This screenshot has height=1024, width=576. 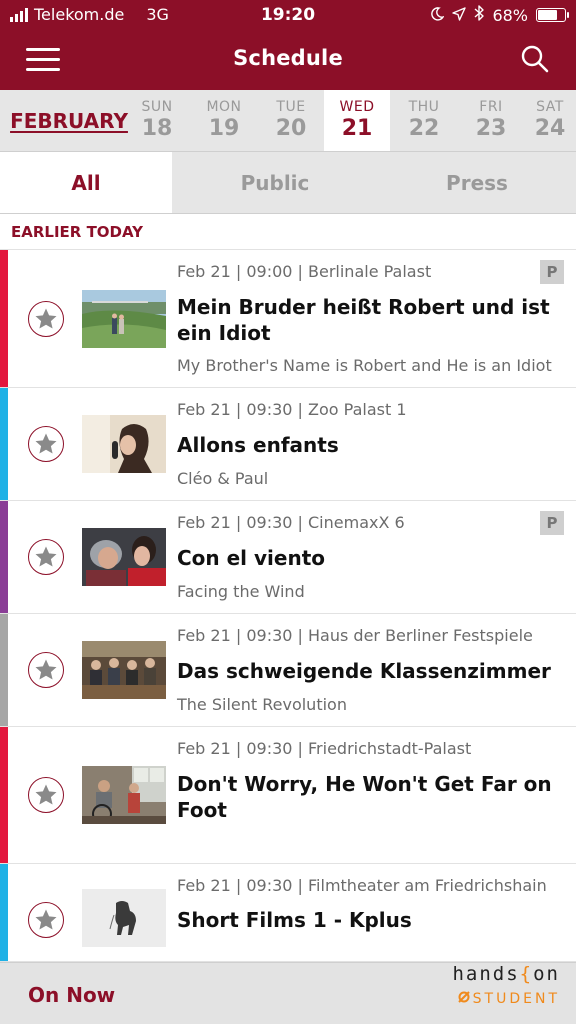 I want to click on filter-tabs: All Public Press, so click(x=288, y=183).